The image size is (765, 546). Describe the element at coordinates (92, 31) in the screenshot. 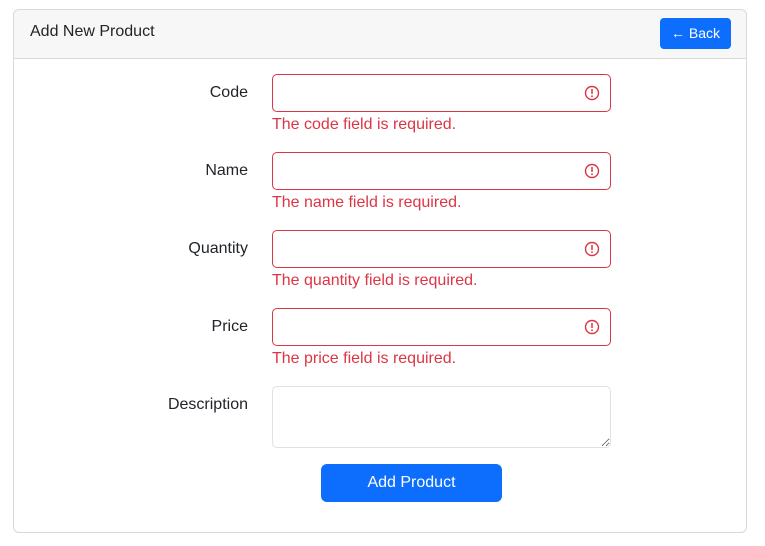

I see `page-title: Add New Product` at that location.